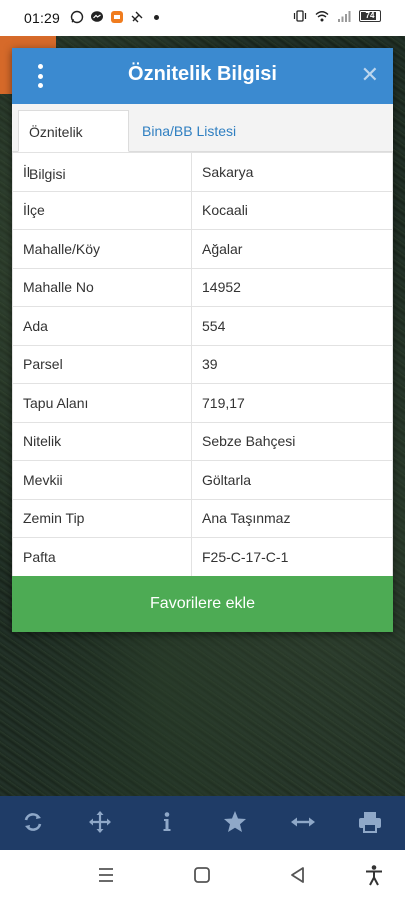 The image size is (405, 900). What do you see at coordinates (202, 823) in the screenshot?
I see `bottom-toolbar` at bounding box center [202, 823].